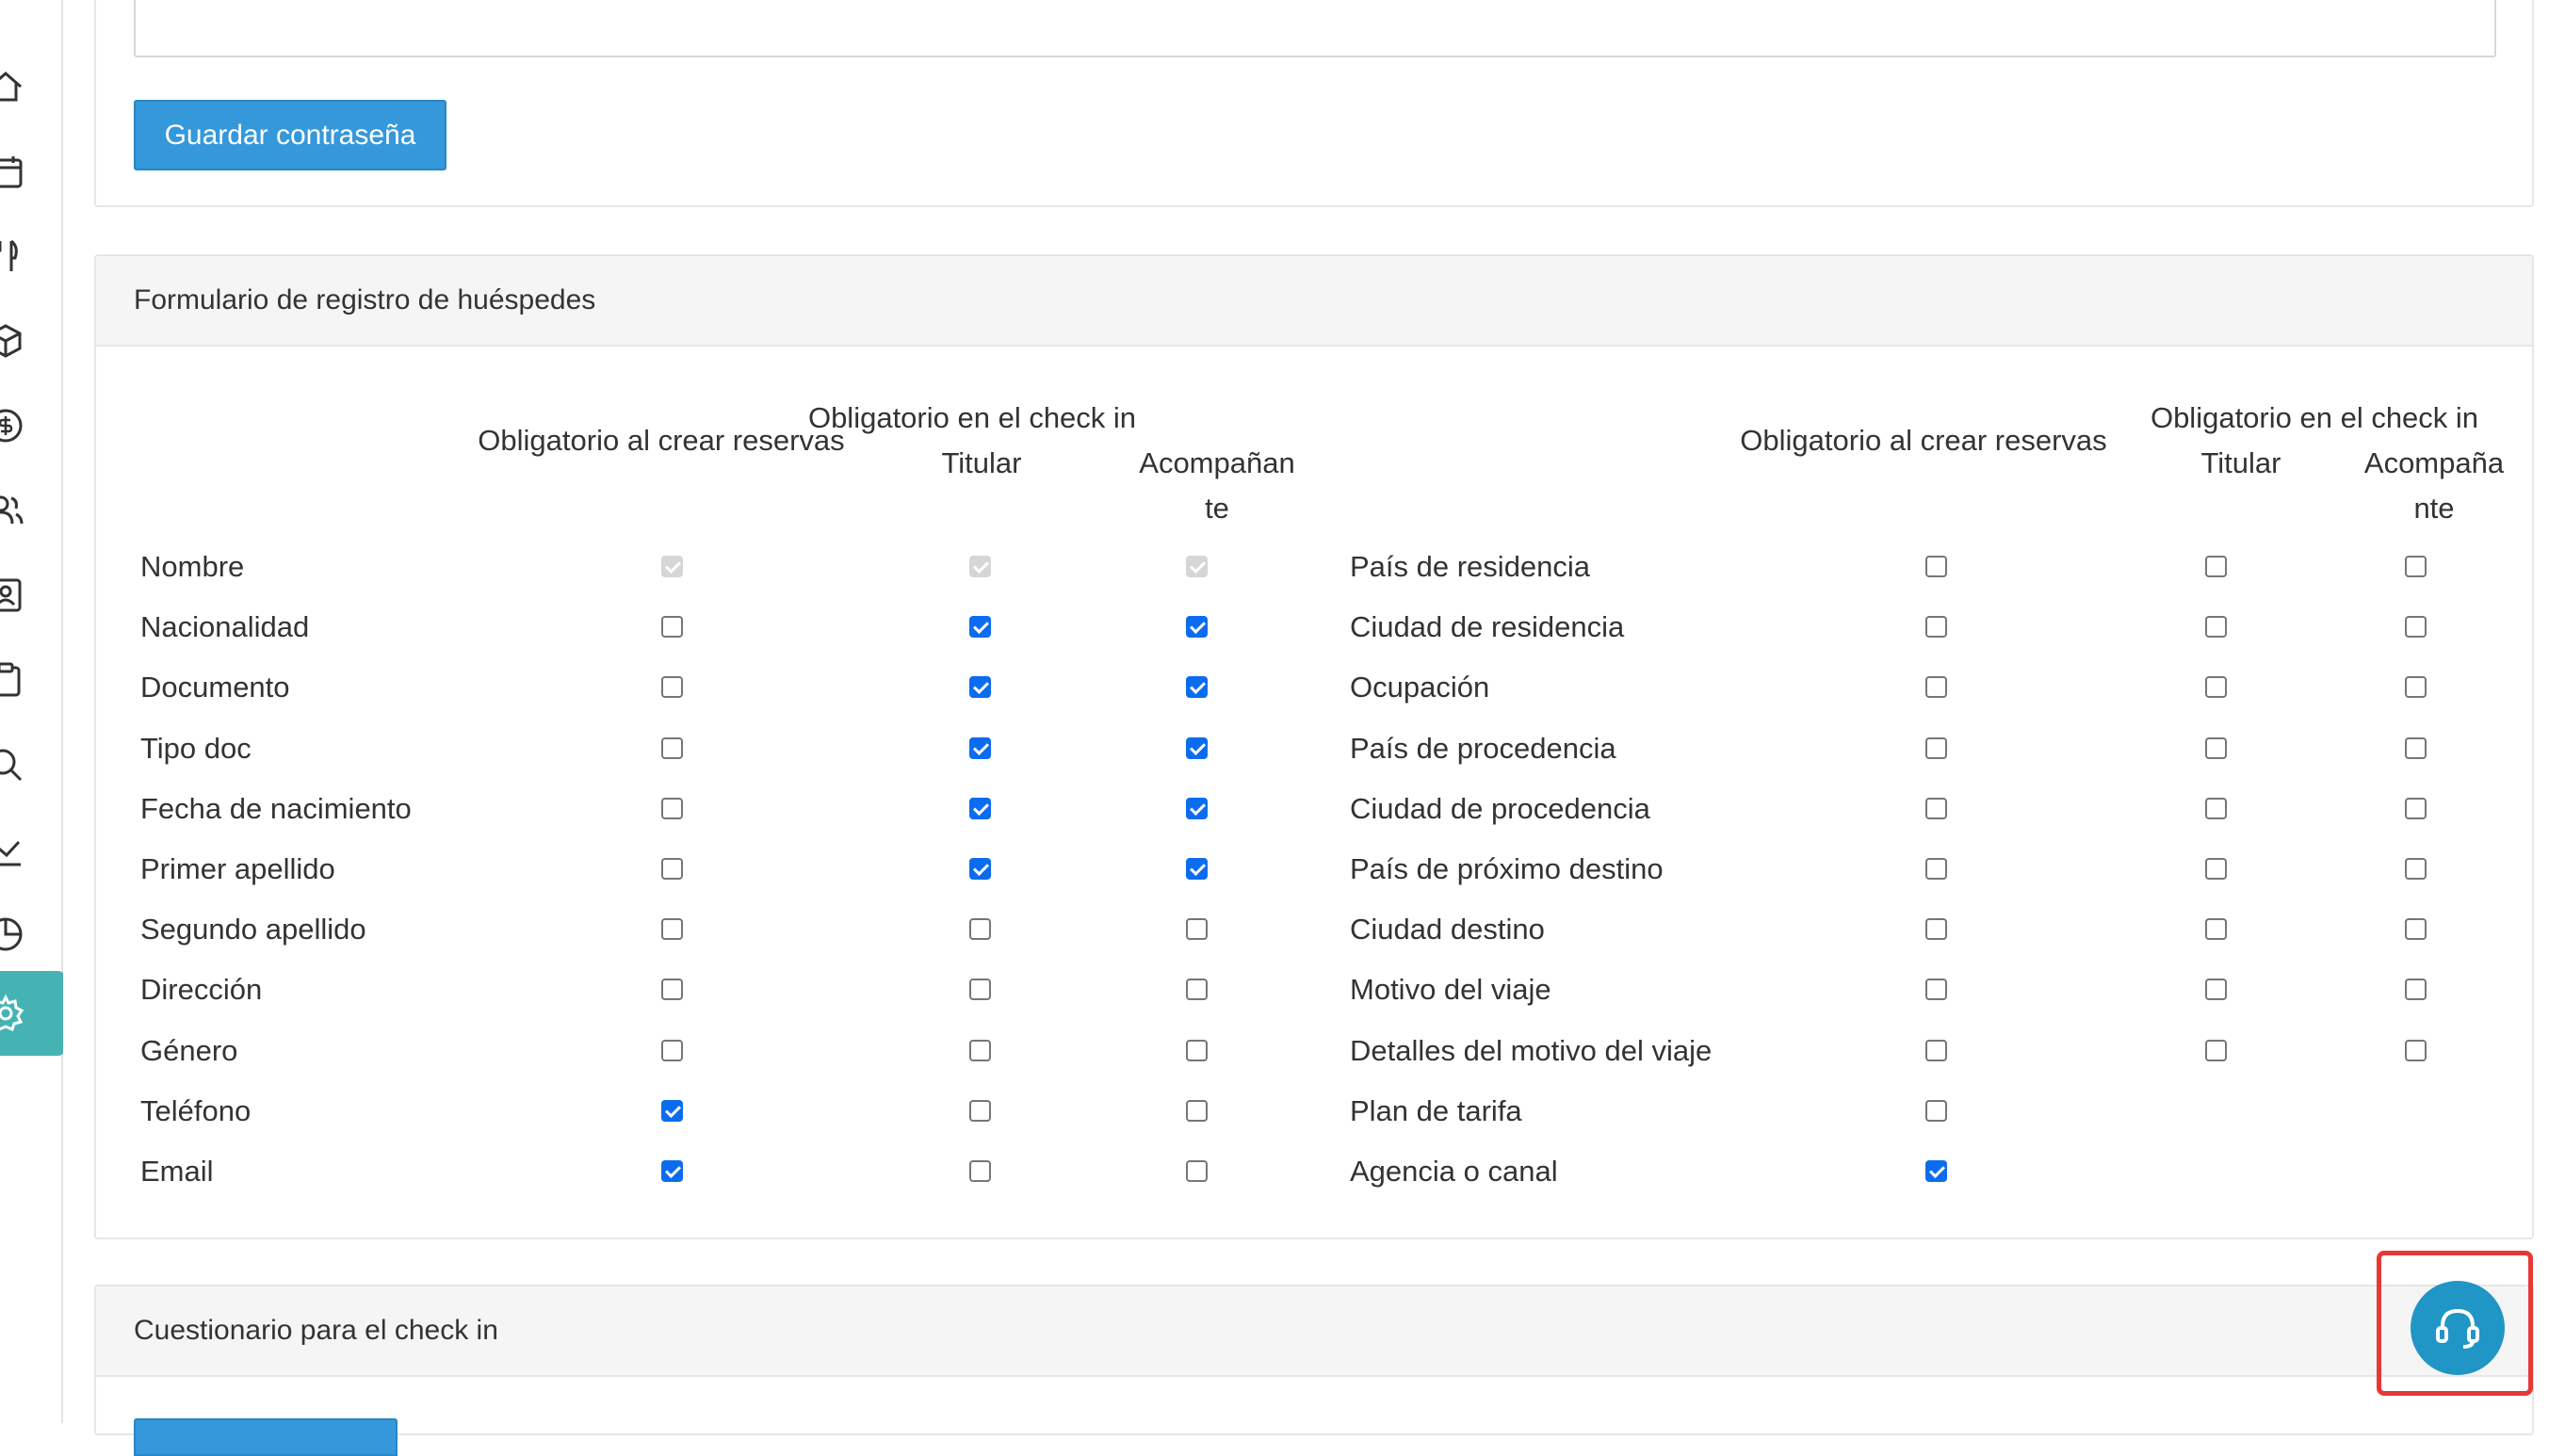 Image resolution: width=2549 pixels, height=1456 pixels. Describe the element at coordinates (290, 135) in the screenshot. I see `save-password-button: Guardar contraseña` at that location.